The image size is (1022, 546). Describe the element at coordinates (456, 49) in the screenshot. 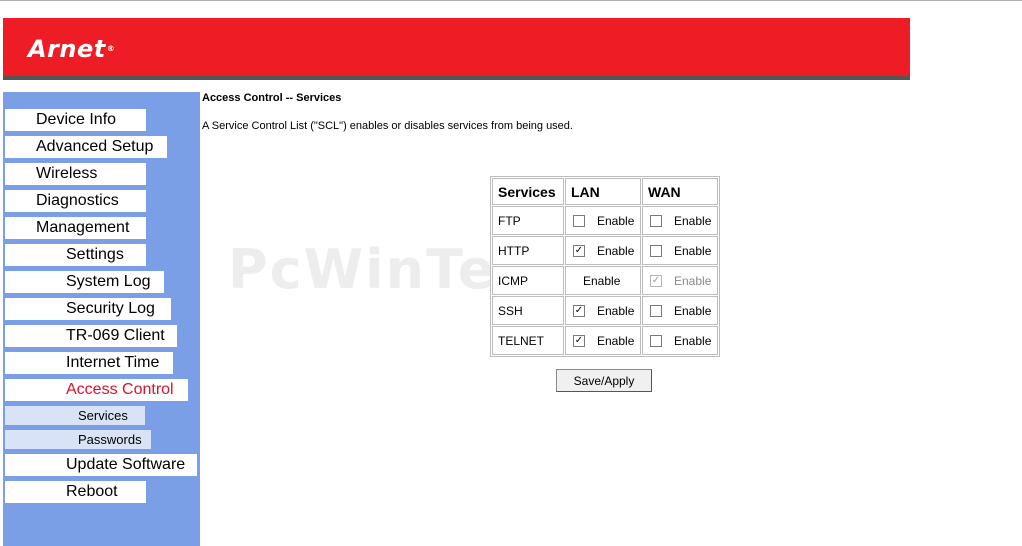

I see `header-banner: Arnet®` at that location.